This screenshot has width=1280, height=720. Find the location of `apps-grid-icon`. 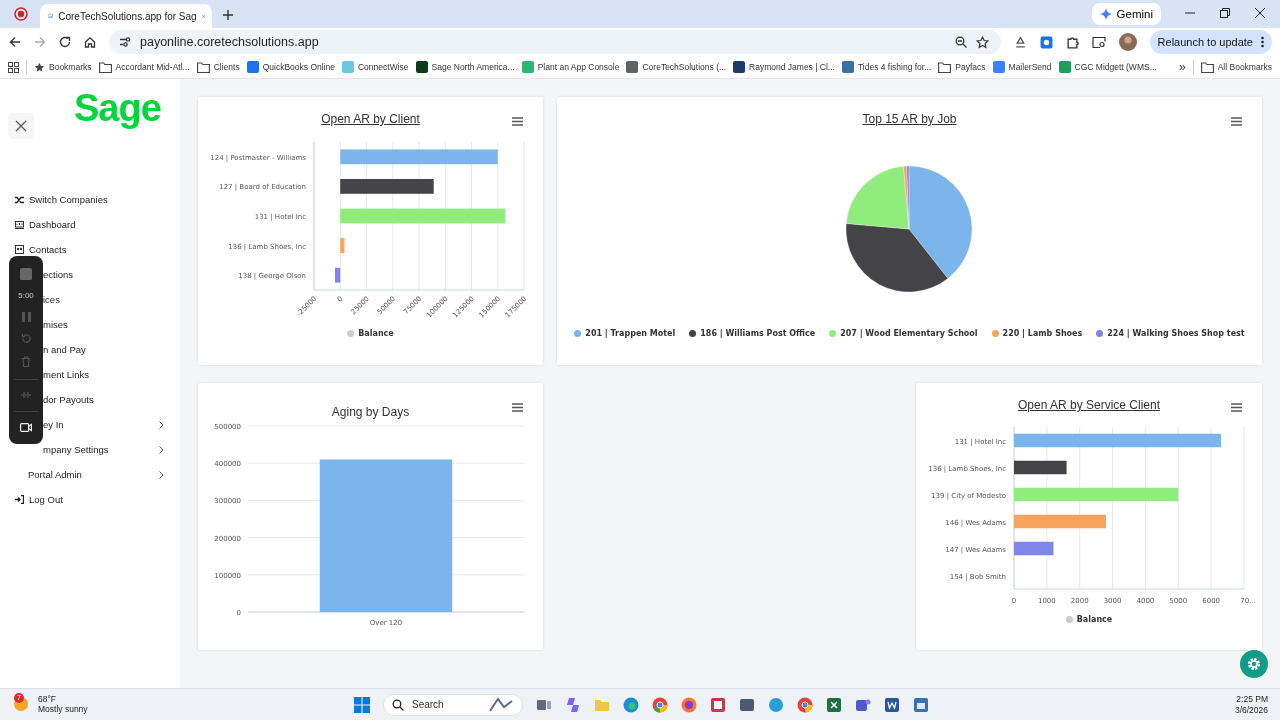

apps-grid-icon is located at coordinates (13, 67).